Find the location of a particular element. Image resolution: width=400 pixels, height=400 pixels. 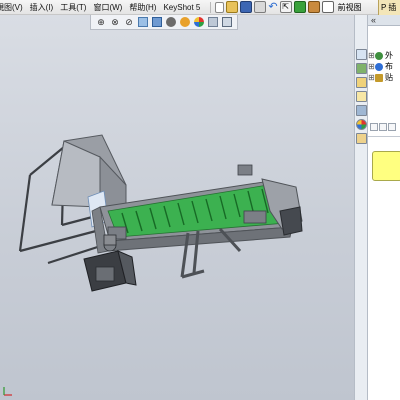

open-folder-icon is located at coordinates (232, 7).